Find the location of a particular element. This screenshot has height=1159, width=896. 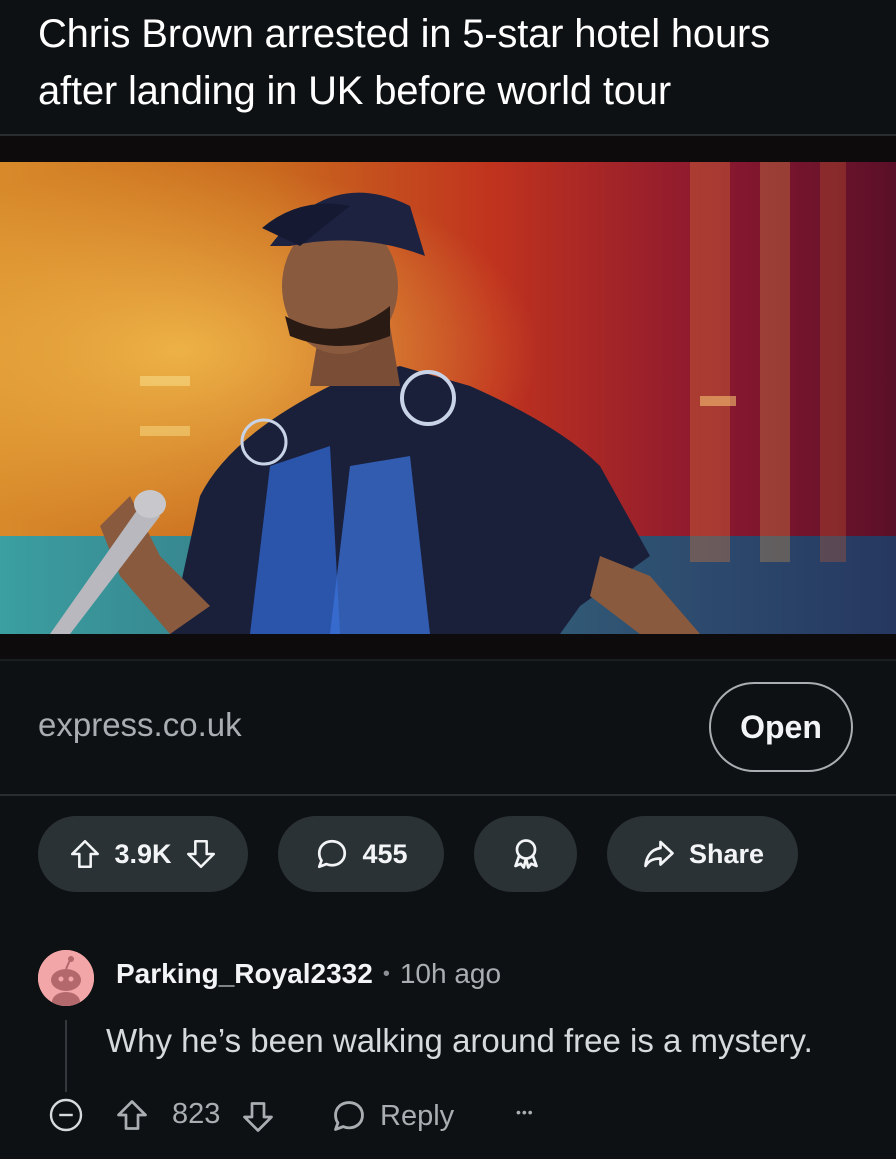

reply-button: Reply is located at coordinates (392, 1116).